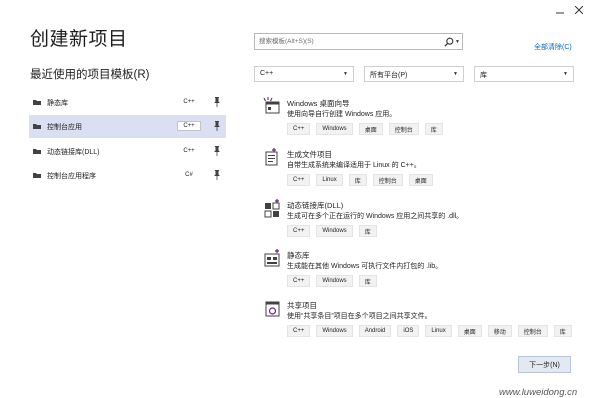  Describe the element at coordinates (267, 73) in the screenshot. I see `language-filter-value: C++` at that location.